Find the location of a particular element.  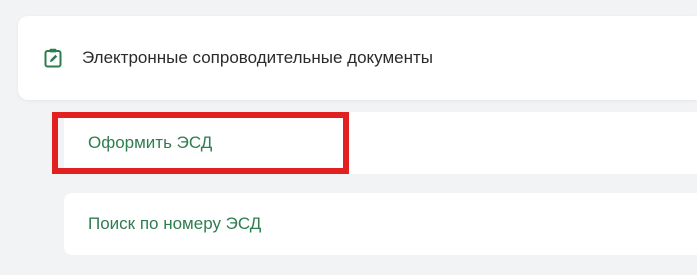

clipboard-edit-icon is located at coordinates (53, 58).